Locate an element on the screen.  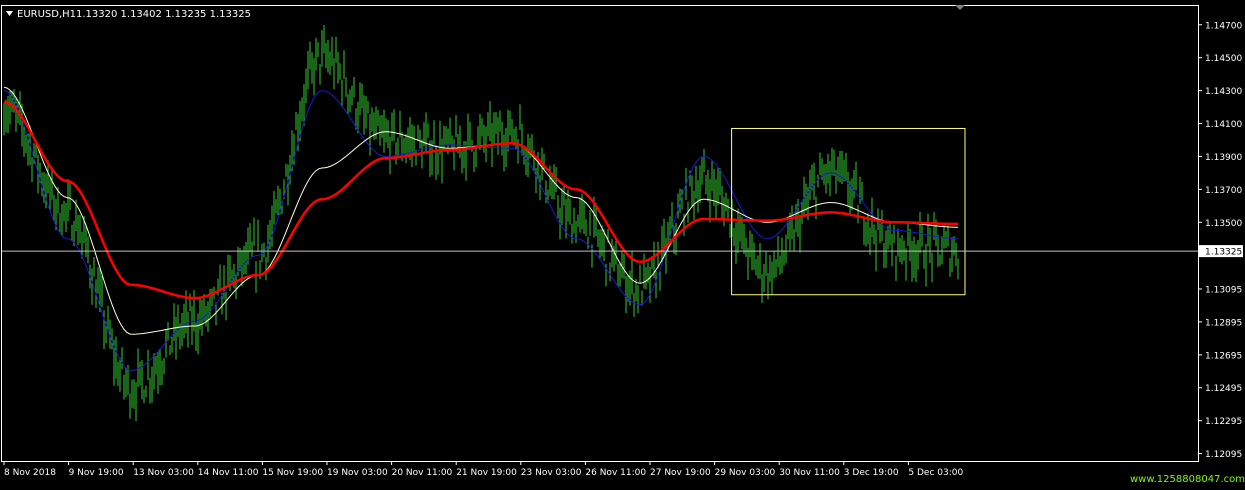
time-tick-label-11: 29 Nov 03:00 is located at coordinates (745, 473).